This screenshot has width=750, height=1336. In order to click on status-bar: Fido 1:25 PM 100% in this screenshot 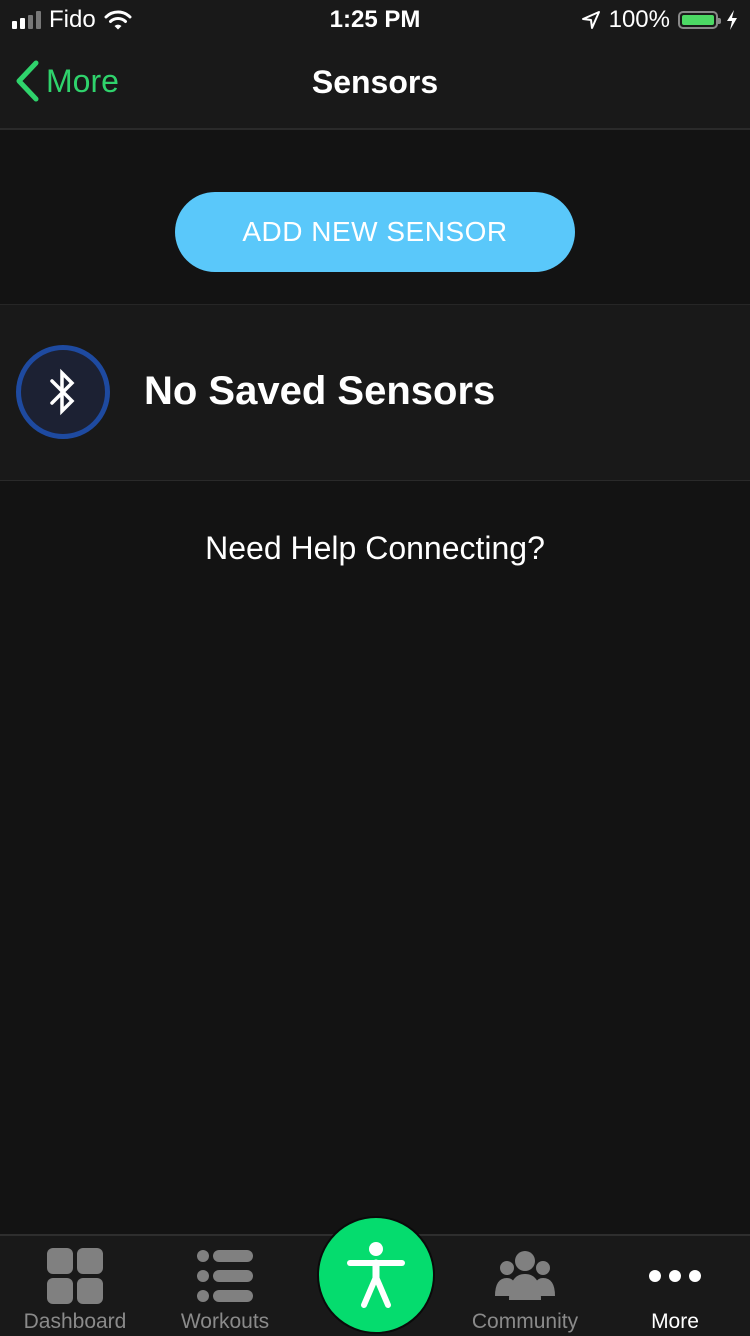, I will do `click(375, 20)`.